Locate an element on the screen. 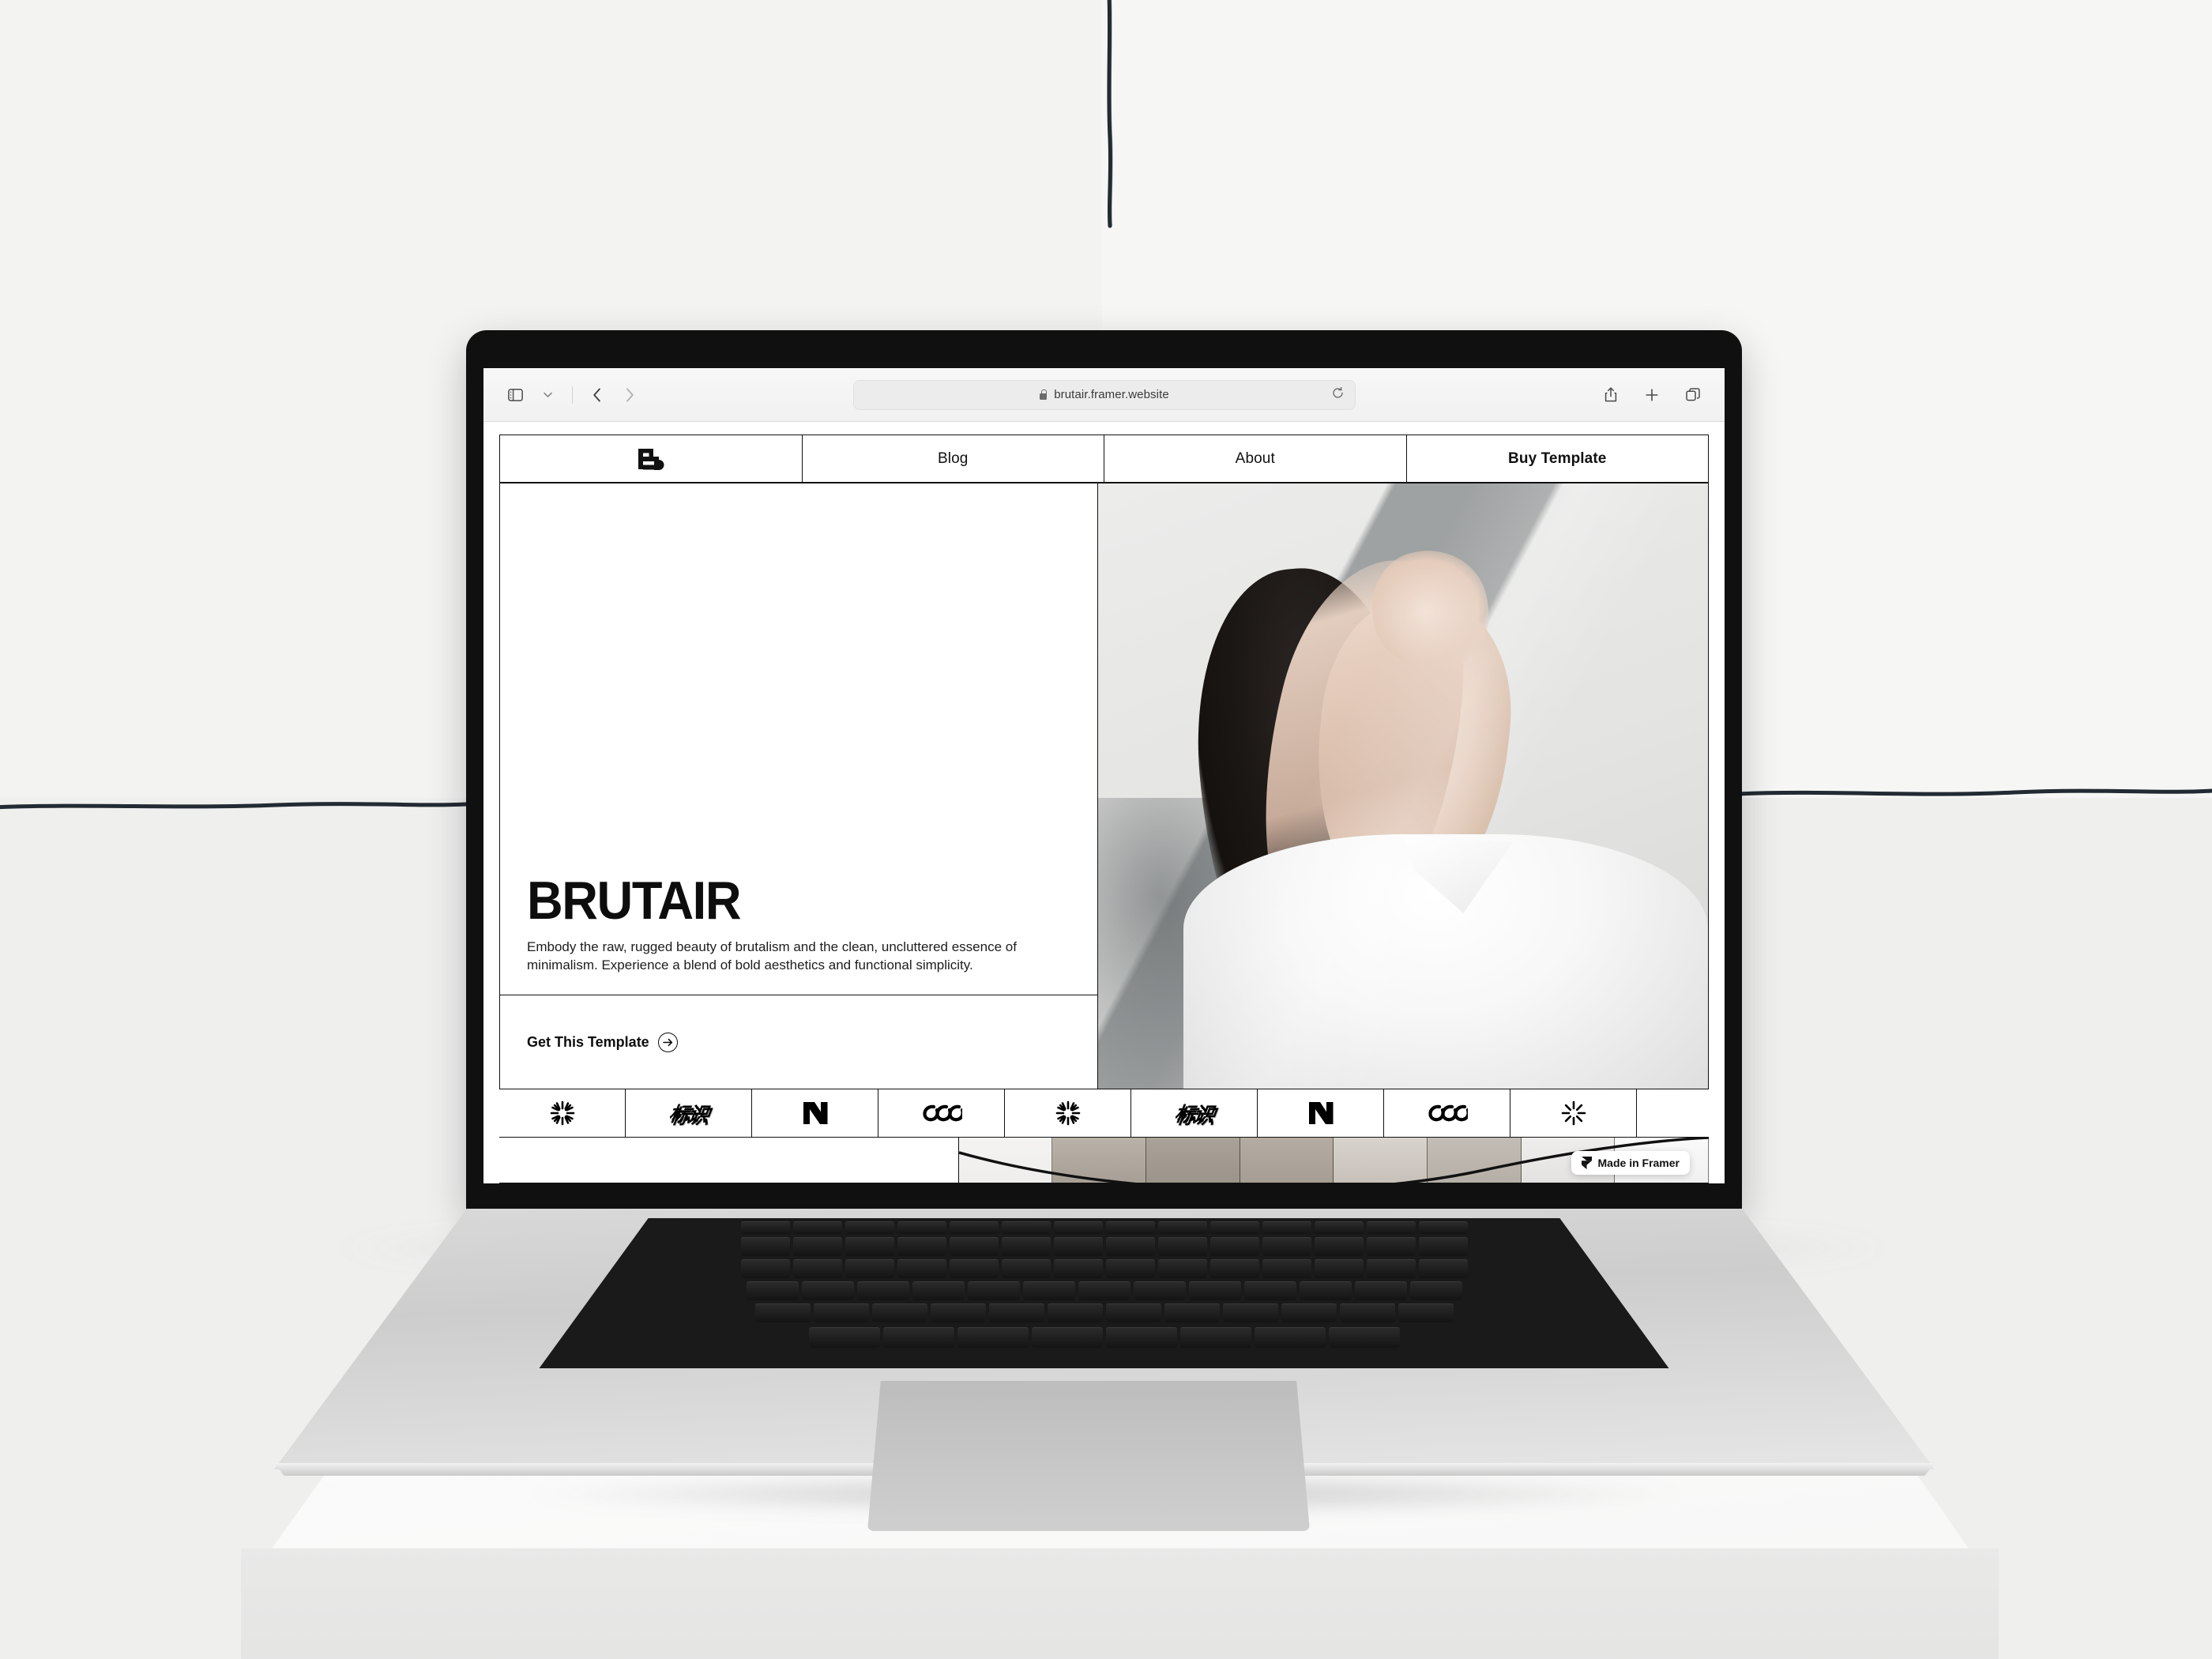 This screenshot has height=1659, width=2212. chevron-down-icon is located at coordinates (548, 395).